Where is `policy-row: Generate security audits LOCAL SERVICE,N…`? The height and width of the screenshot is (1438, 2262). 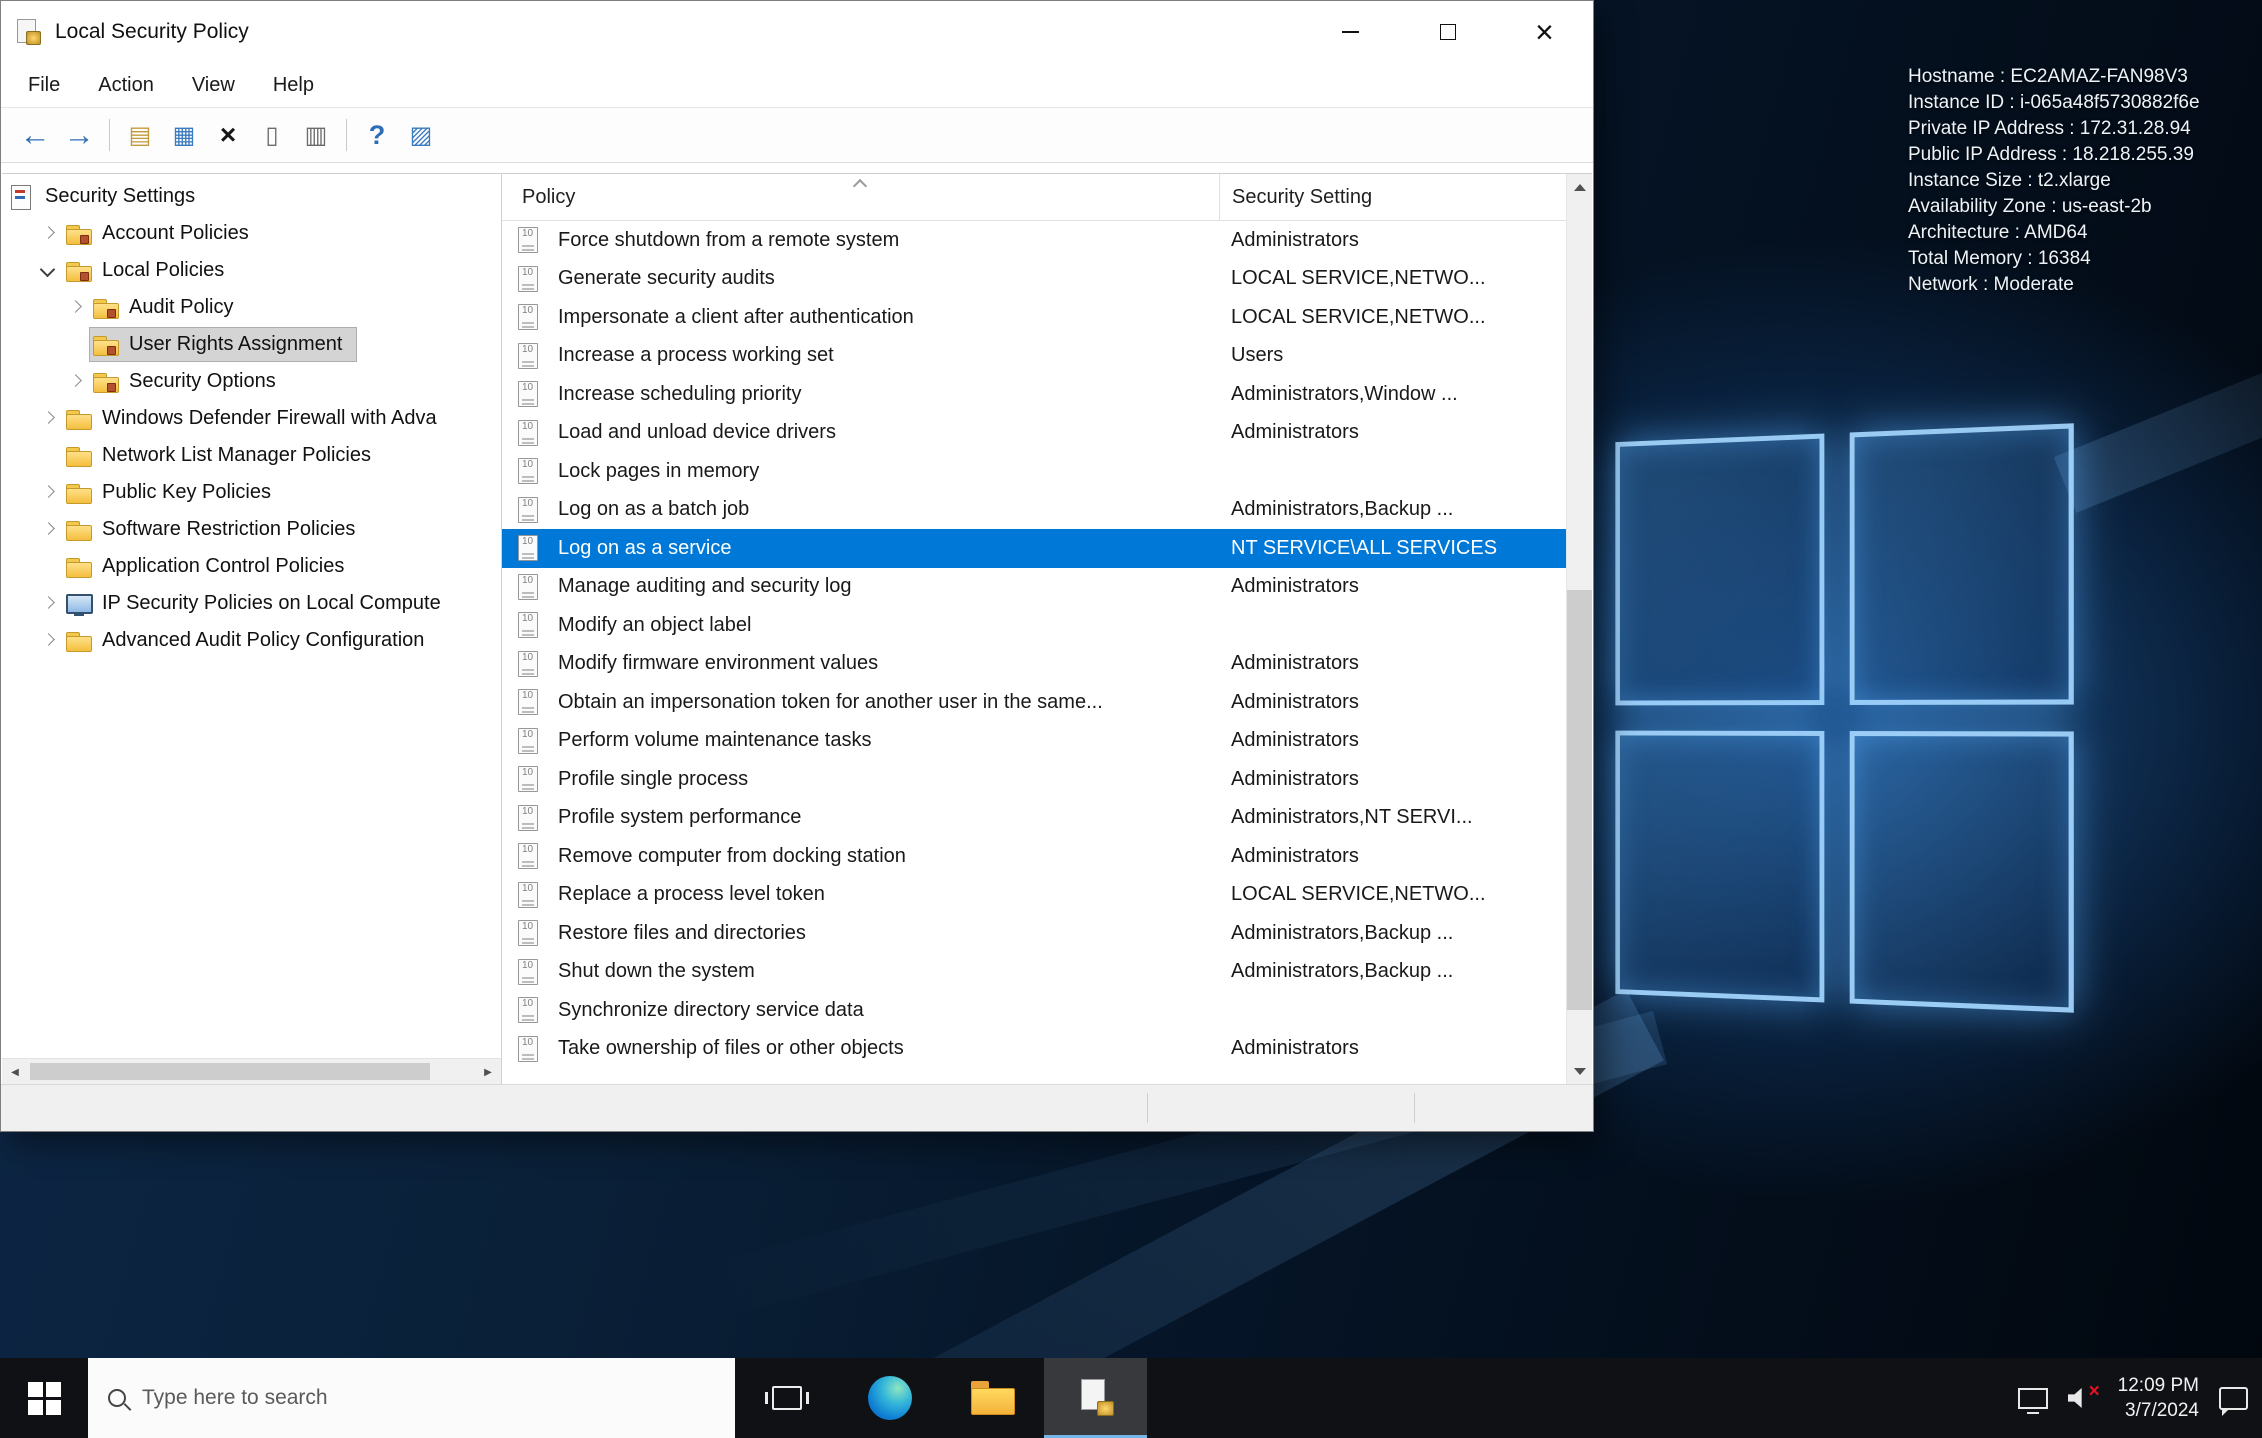 policy-row: Generate security audits LOCAL SERVICE,N… is located at coordinates (1034, 279).